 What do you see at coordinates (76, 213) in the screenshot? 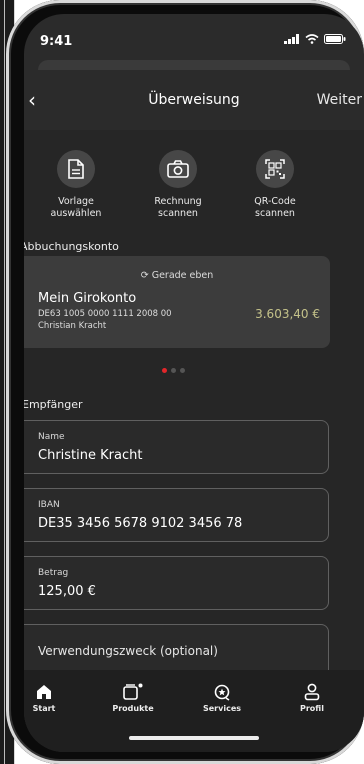
I see `template-action-label-2: auswählen` at bounding box center [76, 213].